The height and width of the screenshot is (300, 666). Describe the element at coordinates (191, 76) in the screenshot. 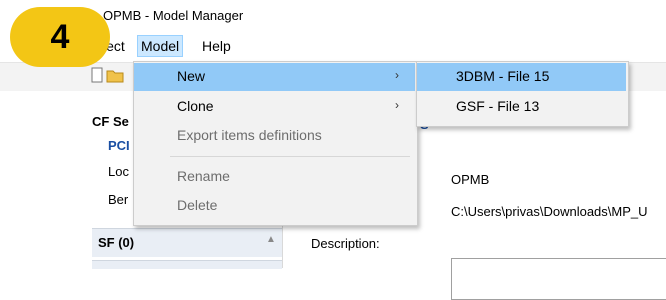

I see `menu-item-new-label: New` at that location.